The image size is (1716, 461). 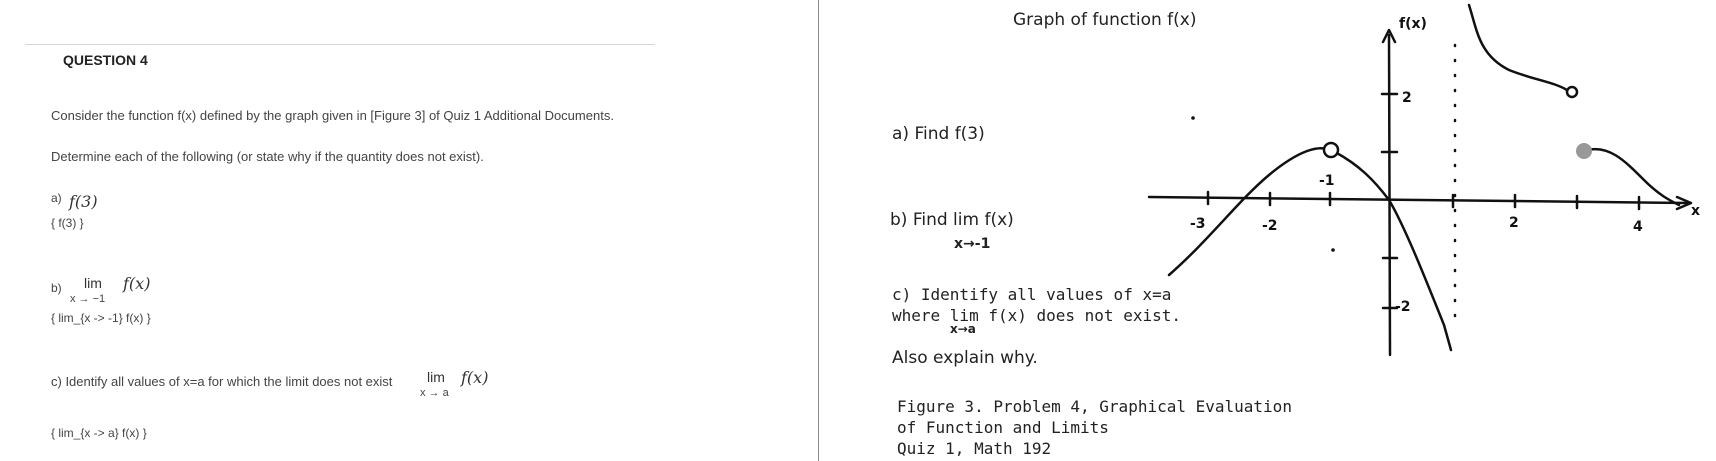 What do you see at coordinates (1270, 226) in the screenshot?
I see `x-tick-label: -2` at bounding box center [1270, 226].